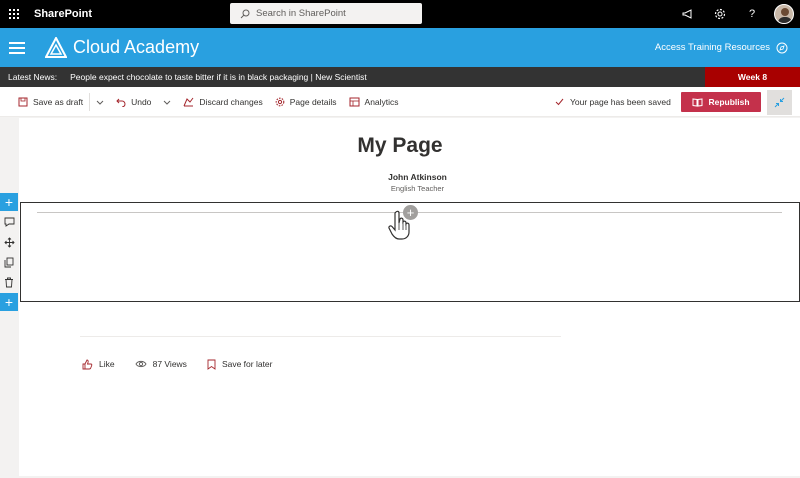 Image resolution: width=800 pixels, height=478 pixels. What do you see at coordinates (56, 47) in the screenshot?
I see `logo-icon` at bounding box center [56, 47].